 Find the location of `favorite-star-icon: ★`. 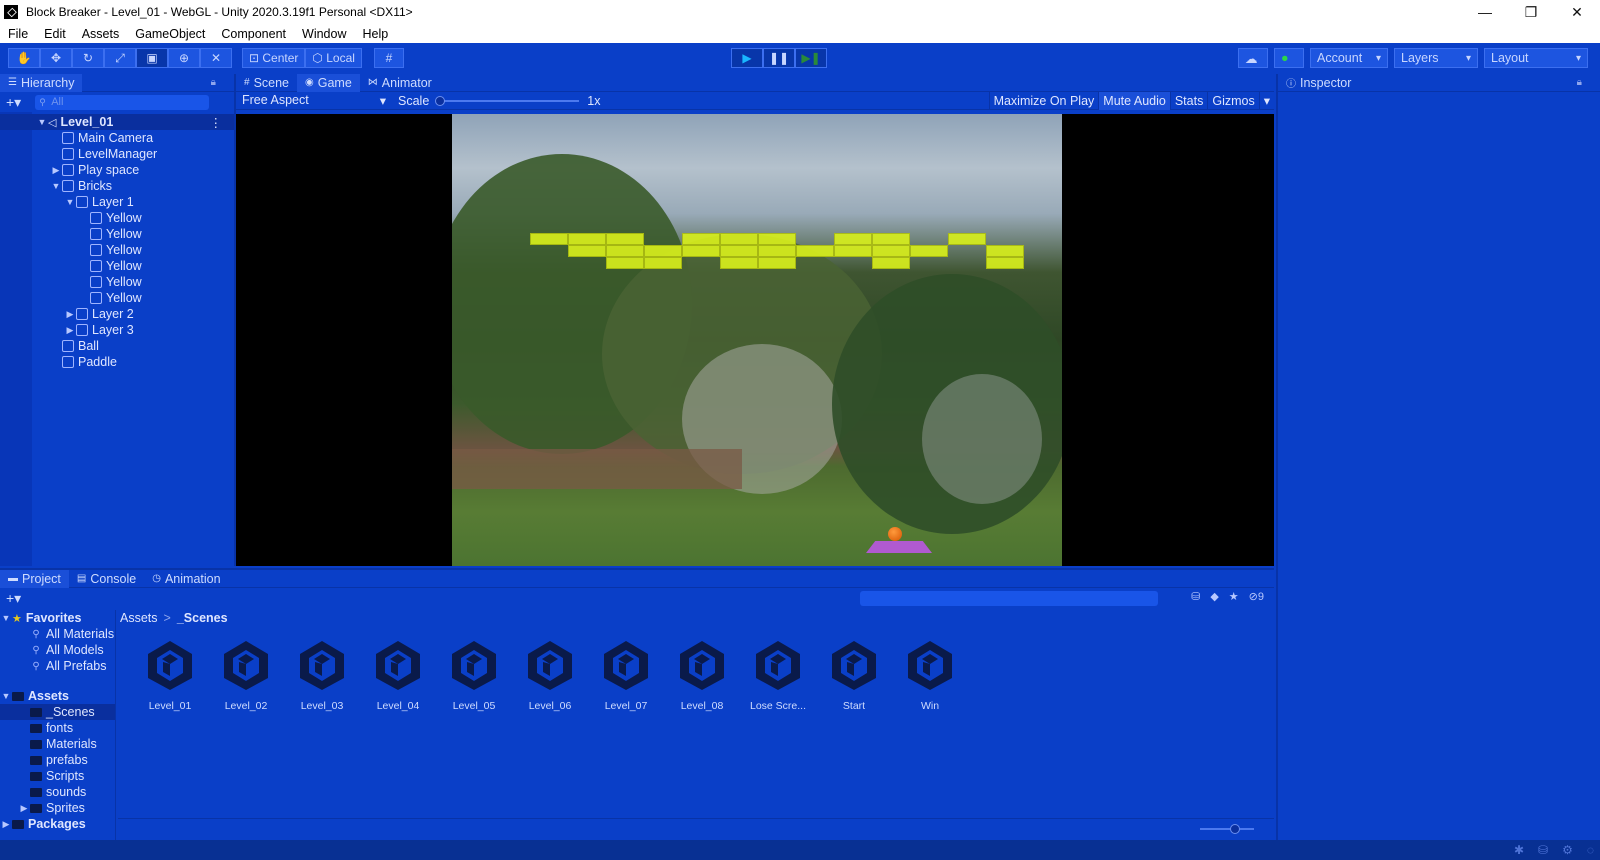

favorite-star-icon: ★ is located at coordinates (1234, 596).